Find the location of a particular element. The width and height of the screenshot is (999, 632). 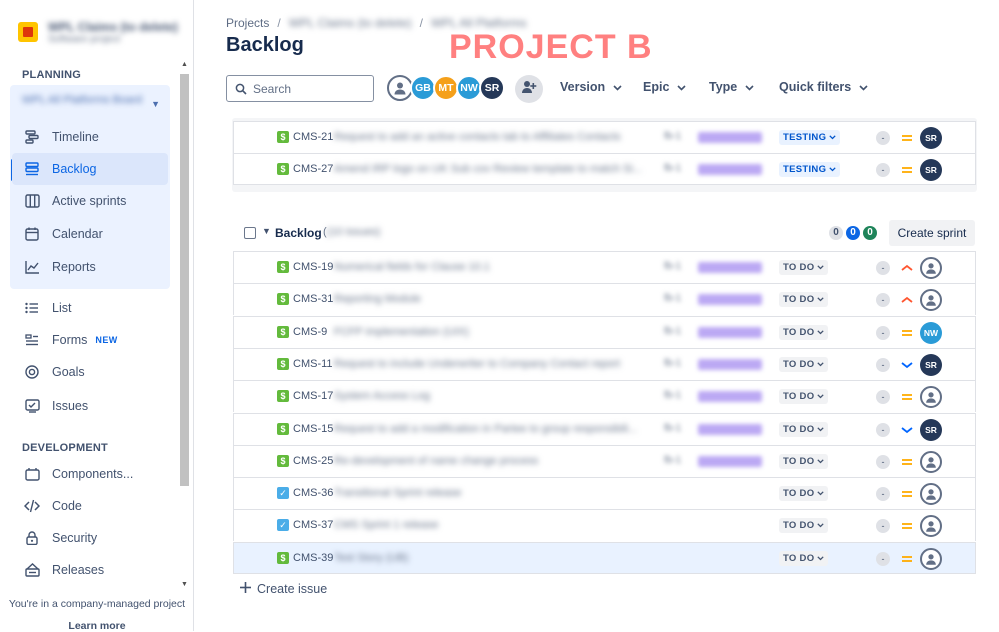

issue-summary: FCFP implementation (UIX) is located at coordinates (401, 332).